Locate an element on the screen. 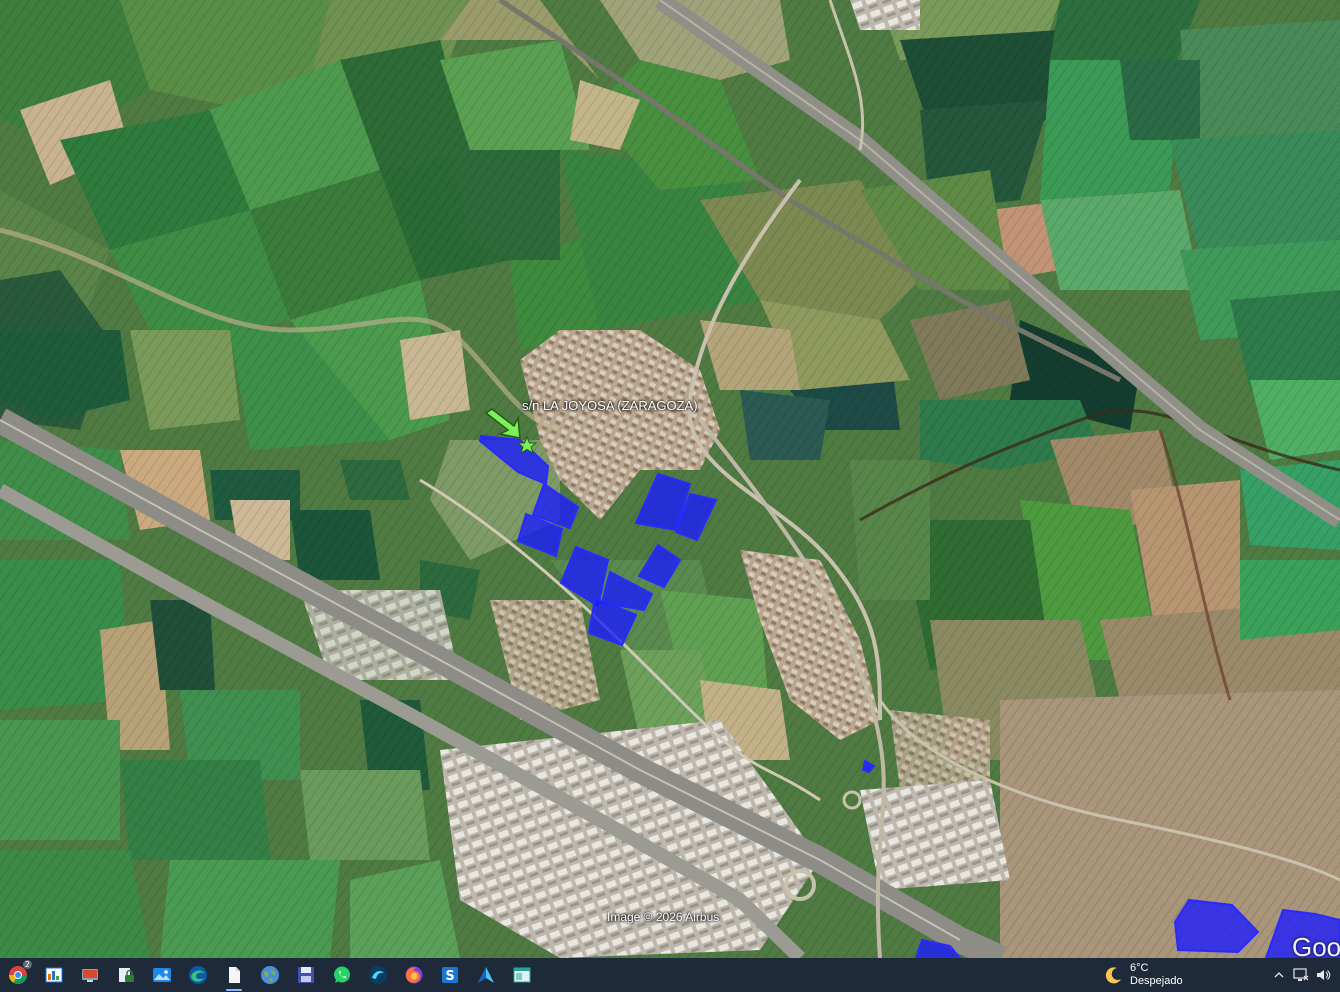 The width and height of the screenshot is (1340, 992). folder-app-taskbar-button is located at coordinates (54, 975).